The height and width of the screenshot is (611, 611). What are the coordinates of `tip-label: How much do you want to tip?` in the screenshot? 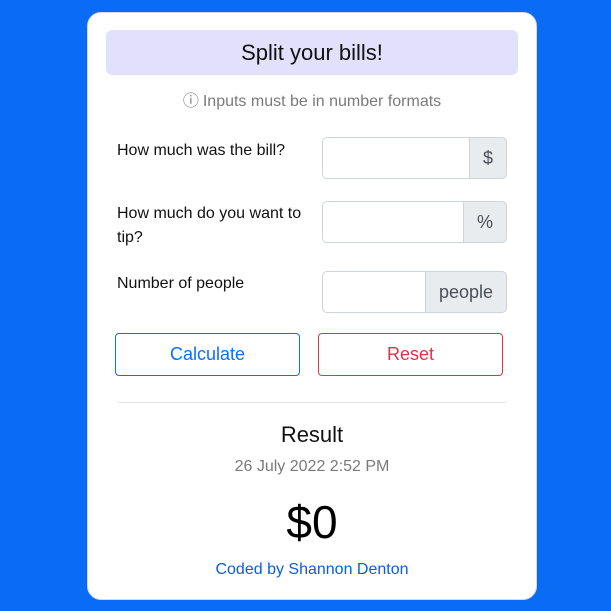 It's located at (209, 225).